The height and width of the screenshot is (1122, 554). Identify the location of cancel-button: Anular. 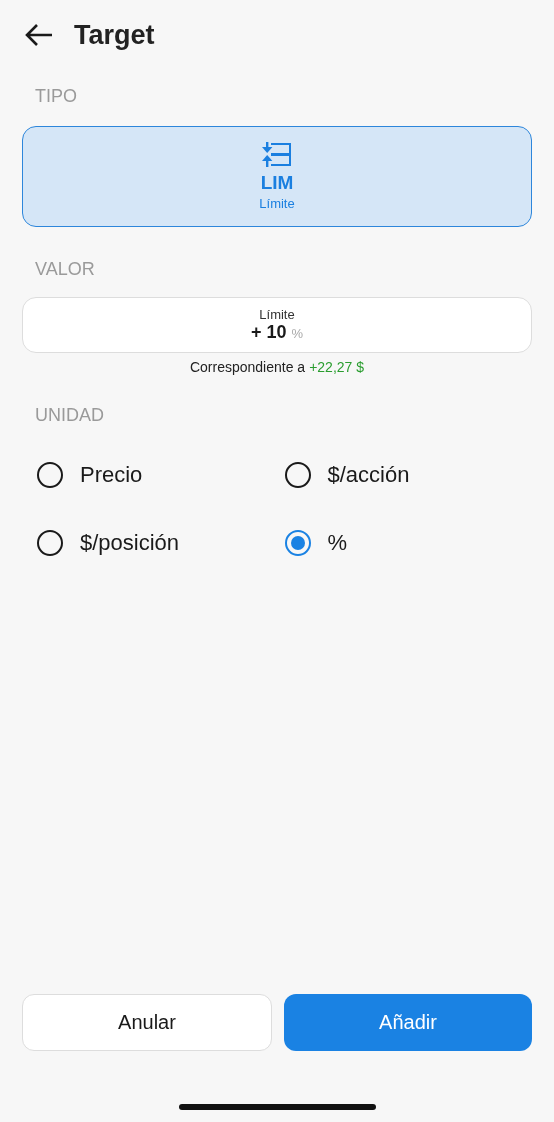
(147, 1022).